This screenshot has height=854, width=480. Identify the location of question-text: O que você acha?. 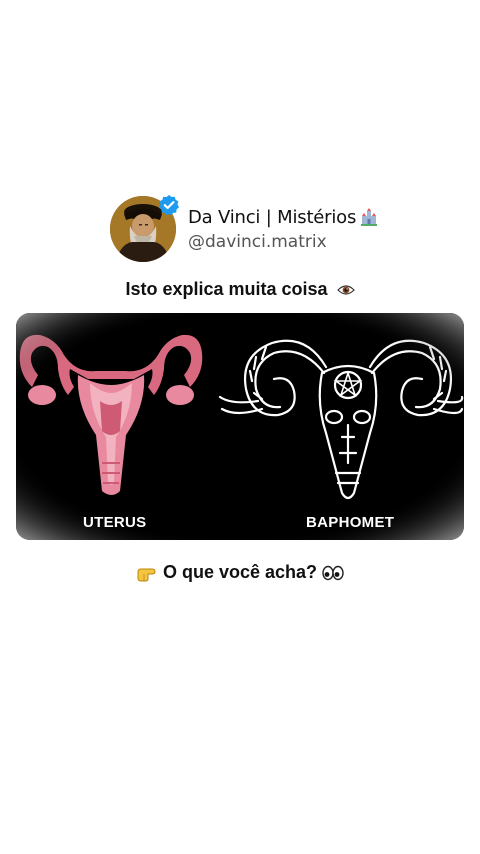
(240, 572).